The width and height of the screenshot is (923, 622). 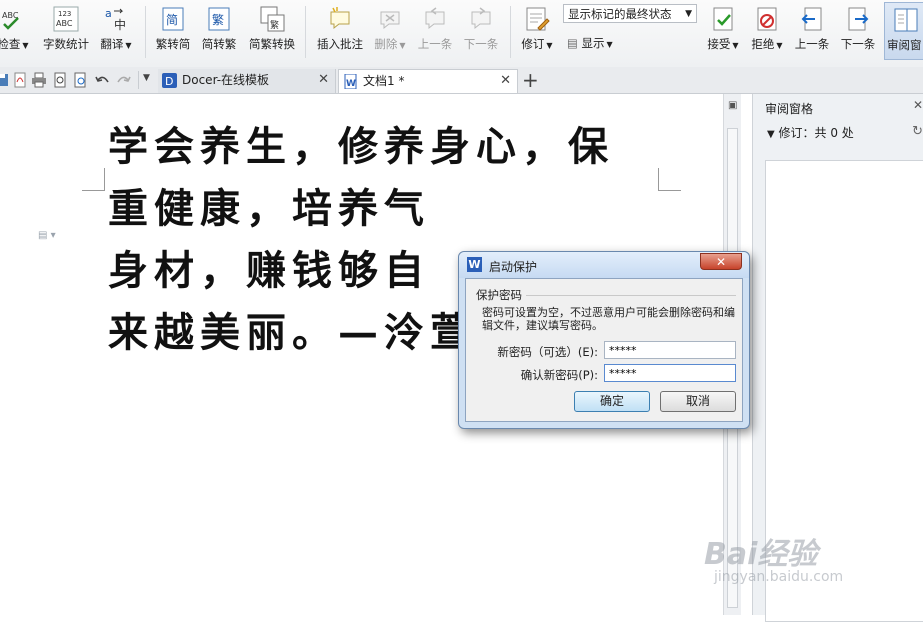 What do you see at coordinates (384, 81) in the screenshot?
I see `tab-document1-label: 文档1 *` at bounding box center [384, 81].